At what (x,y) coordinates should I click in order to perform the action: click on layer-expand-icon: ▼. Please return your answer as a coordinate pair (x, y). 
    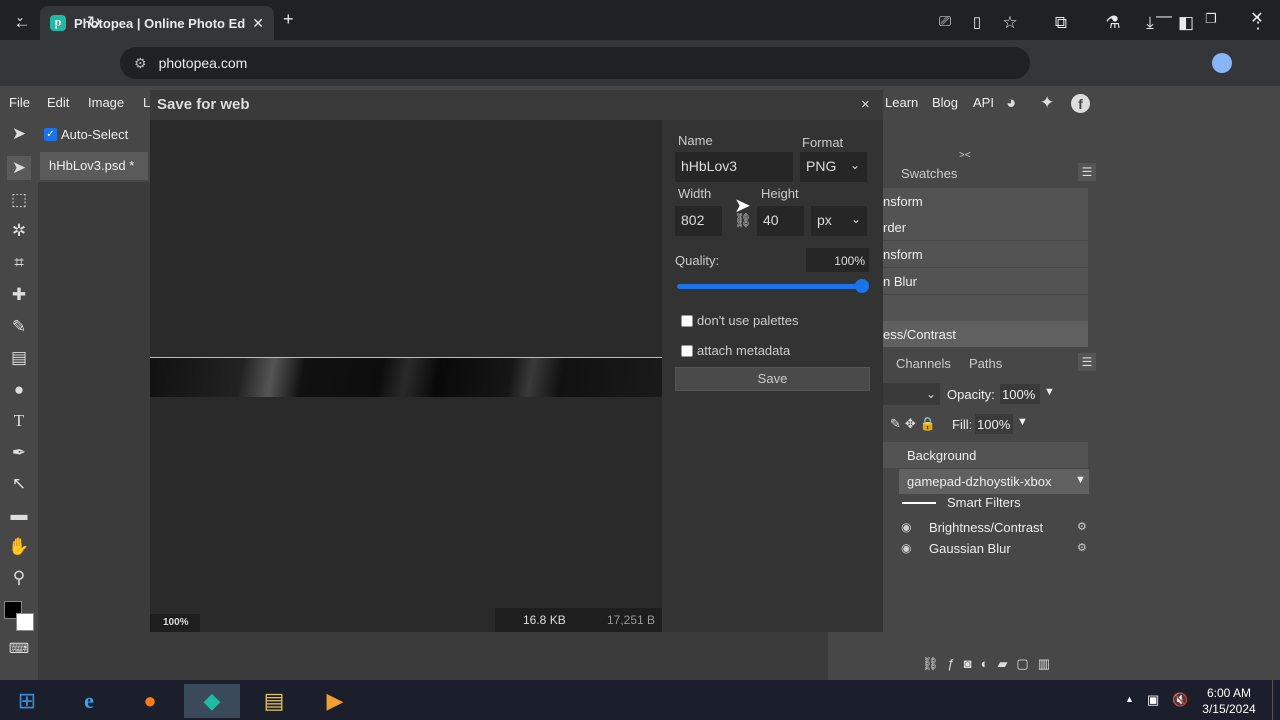
    Looking at the image, I should click on (1080, 480).